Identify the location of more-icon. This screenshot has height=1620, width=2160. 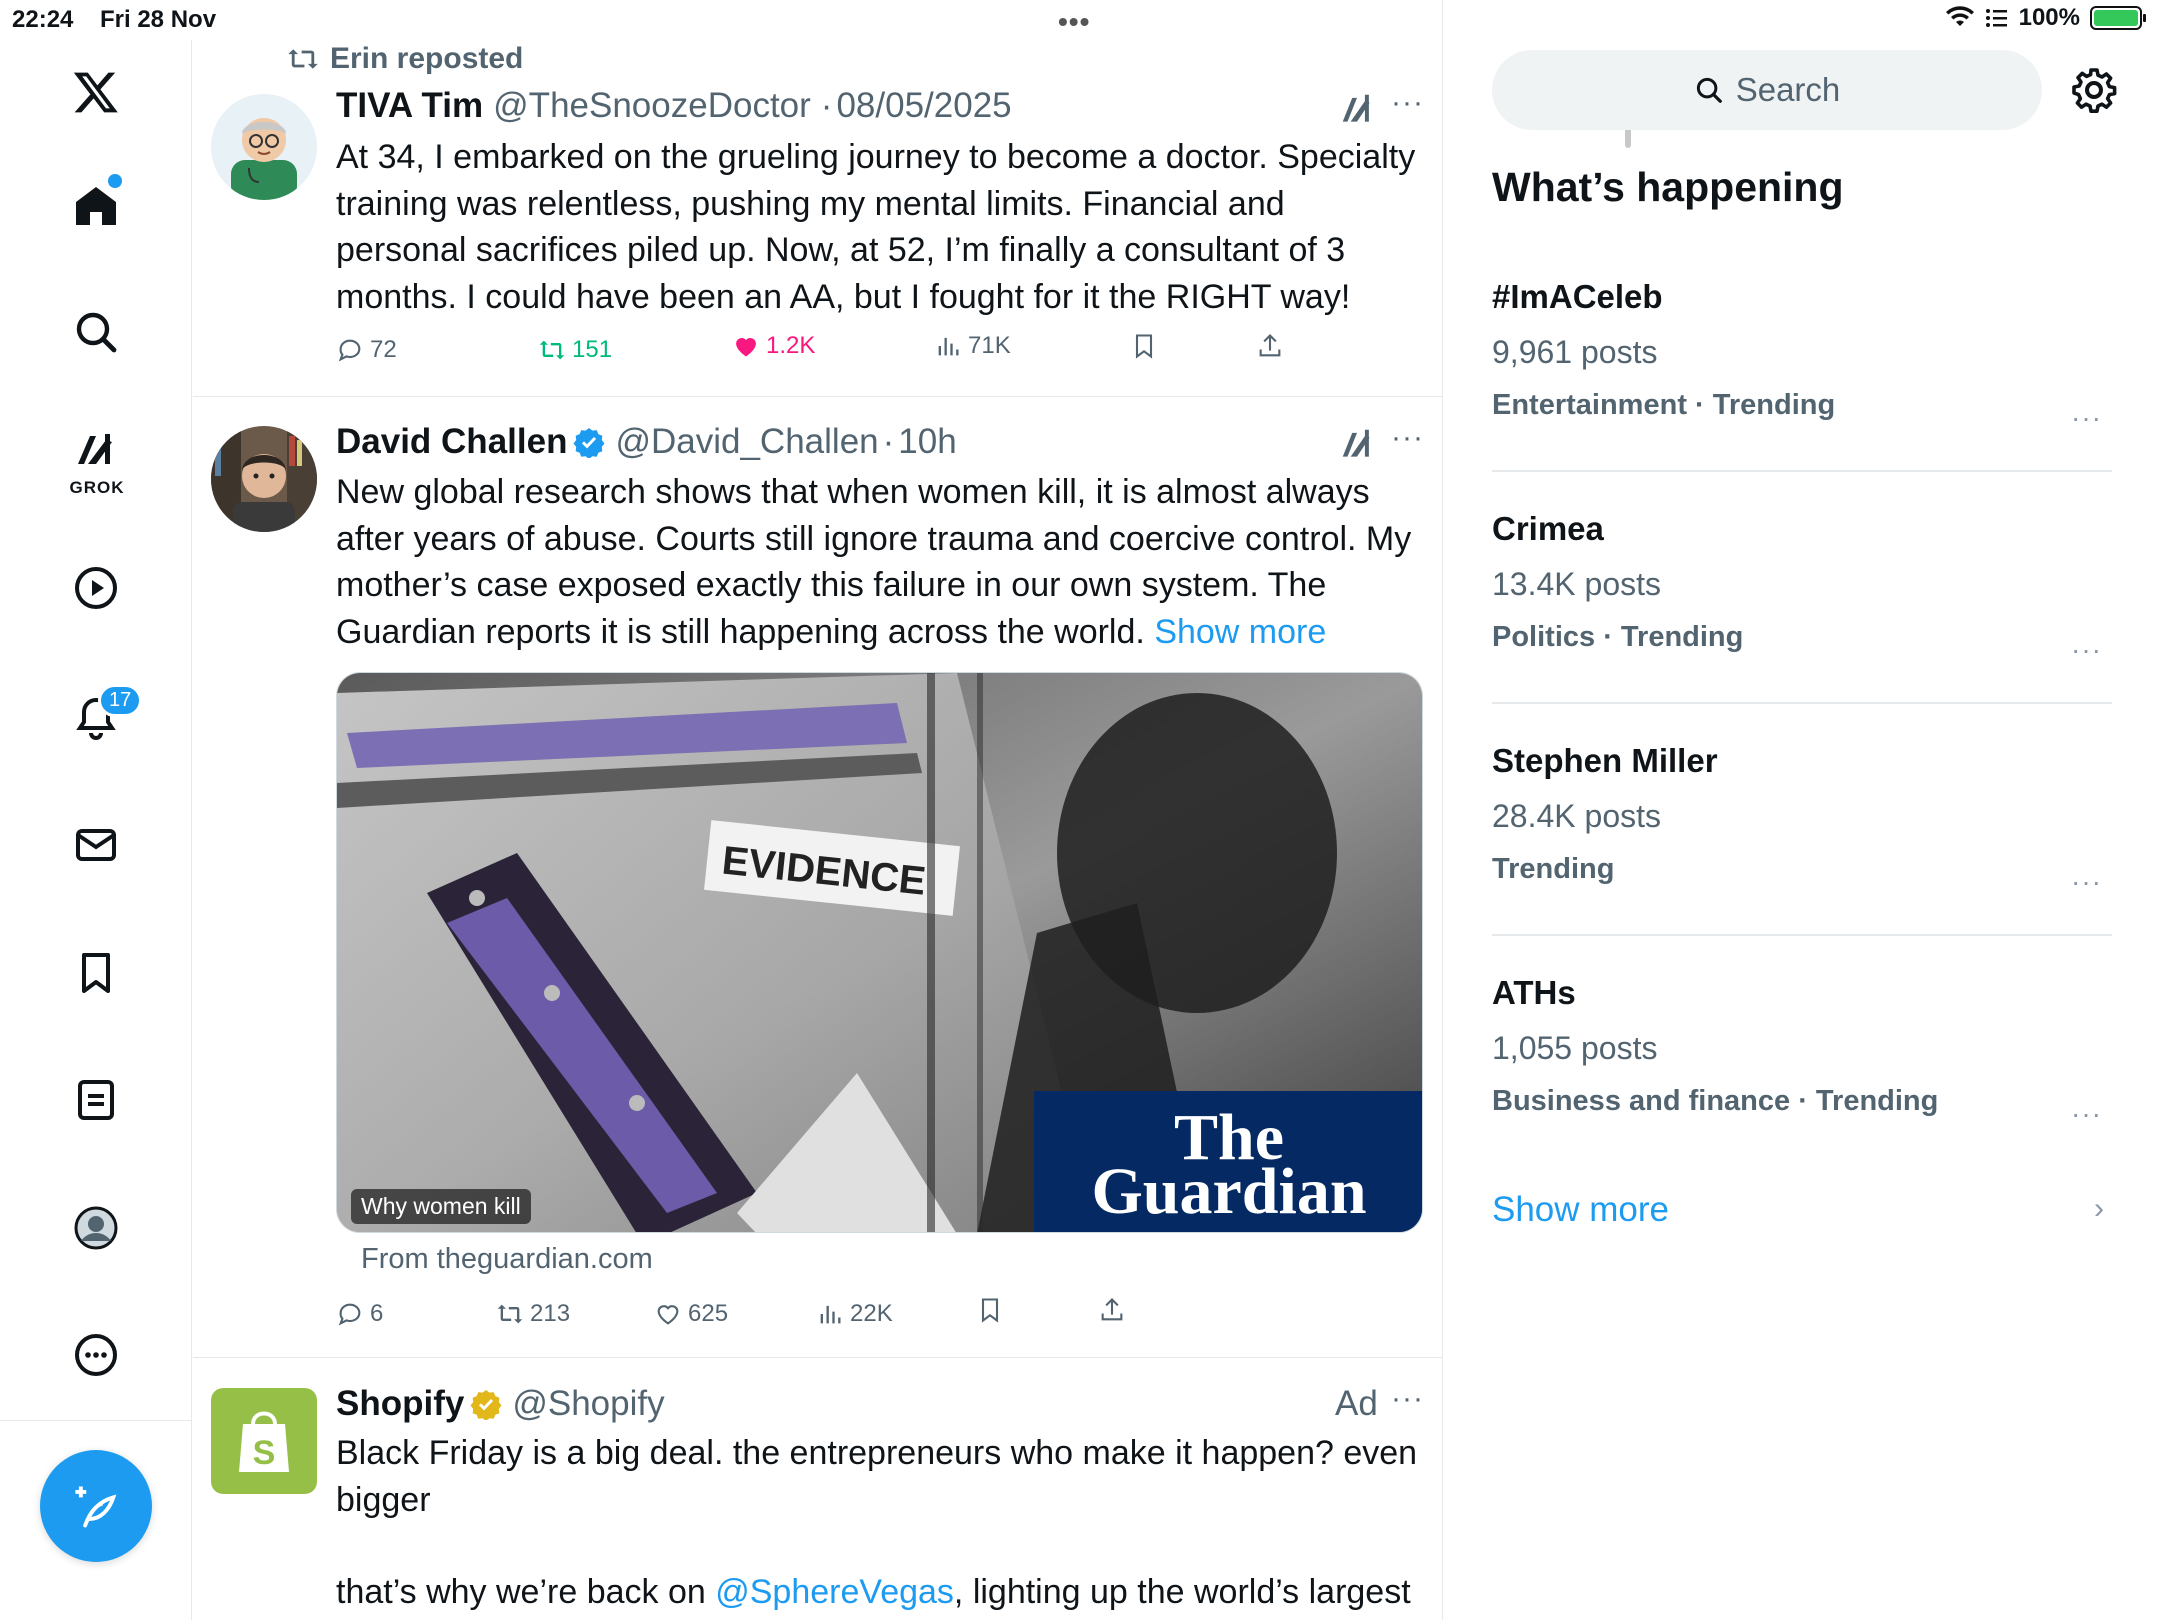
(96, 1355).